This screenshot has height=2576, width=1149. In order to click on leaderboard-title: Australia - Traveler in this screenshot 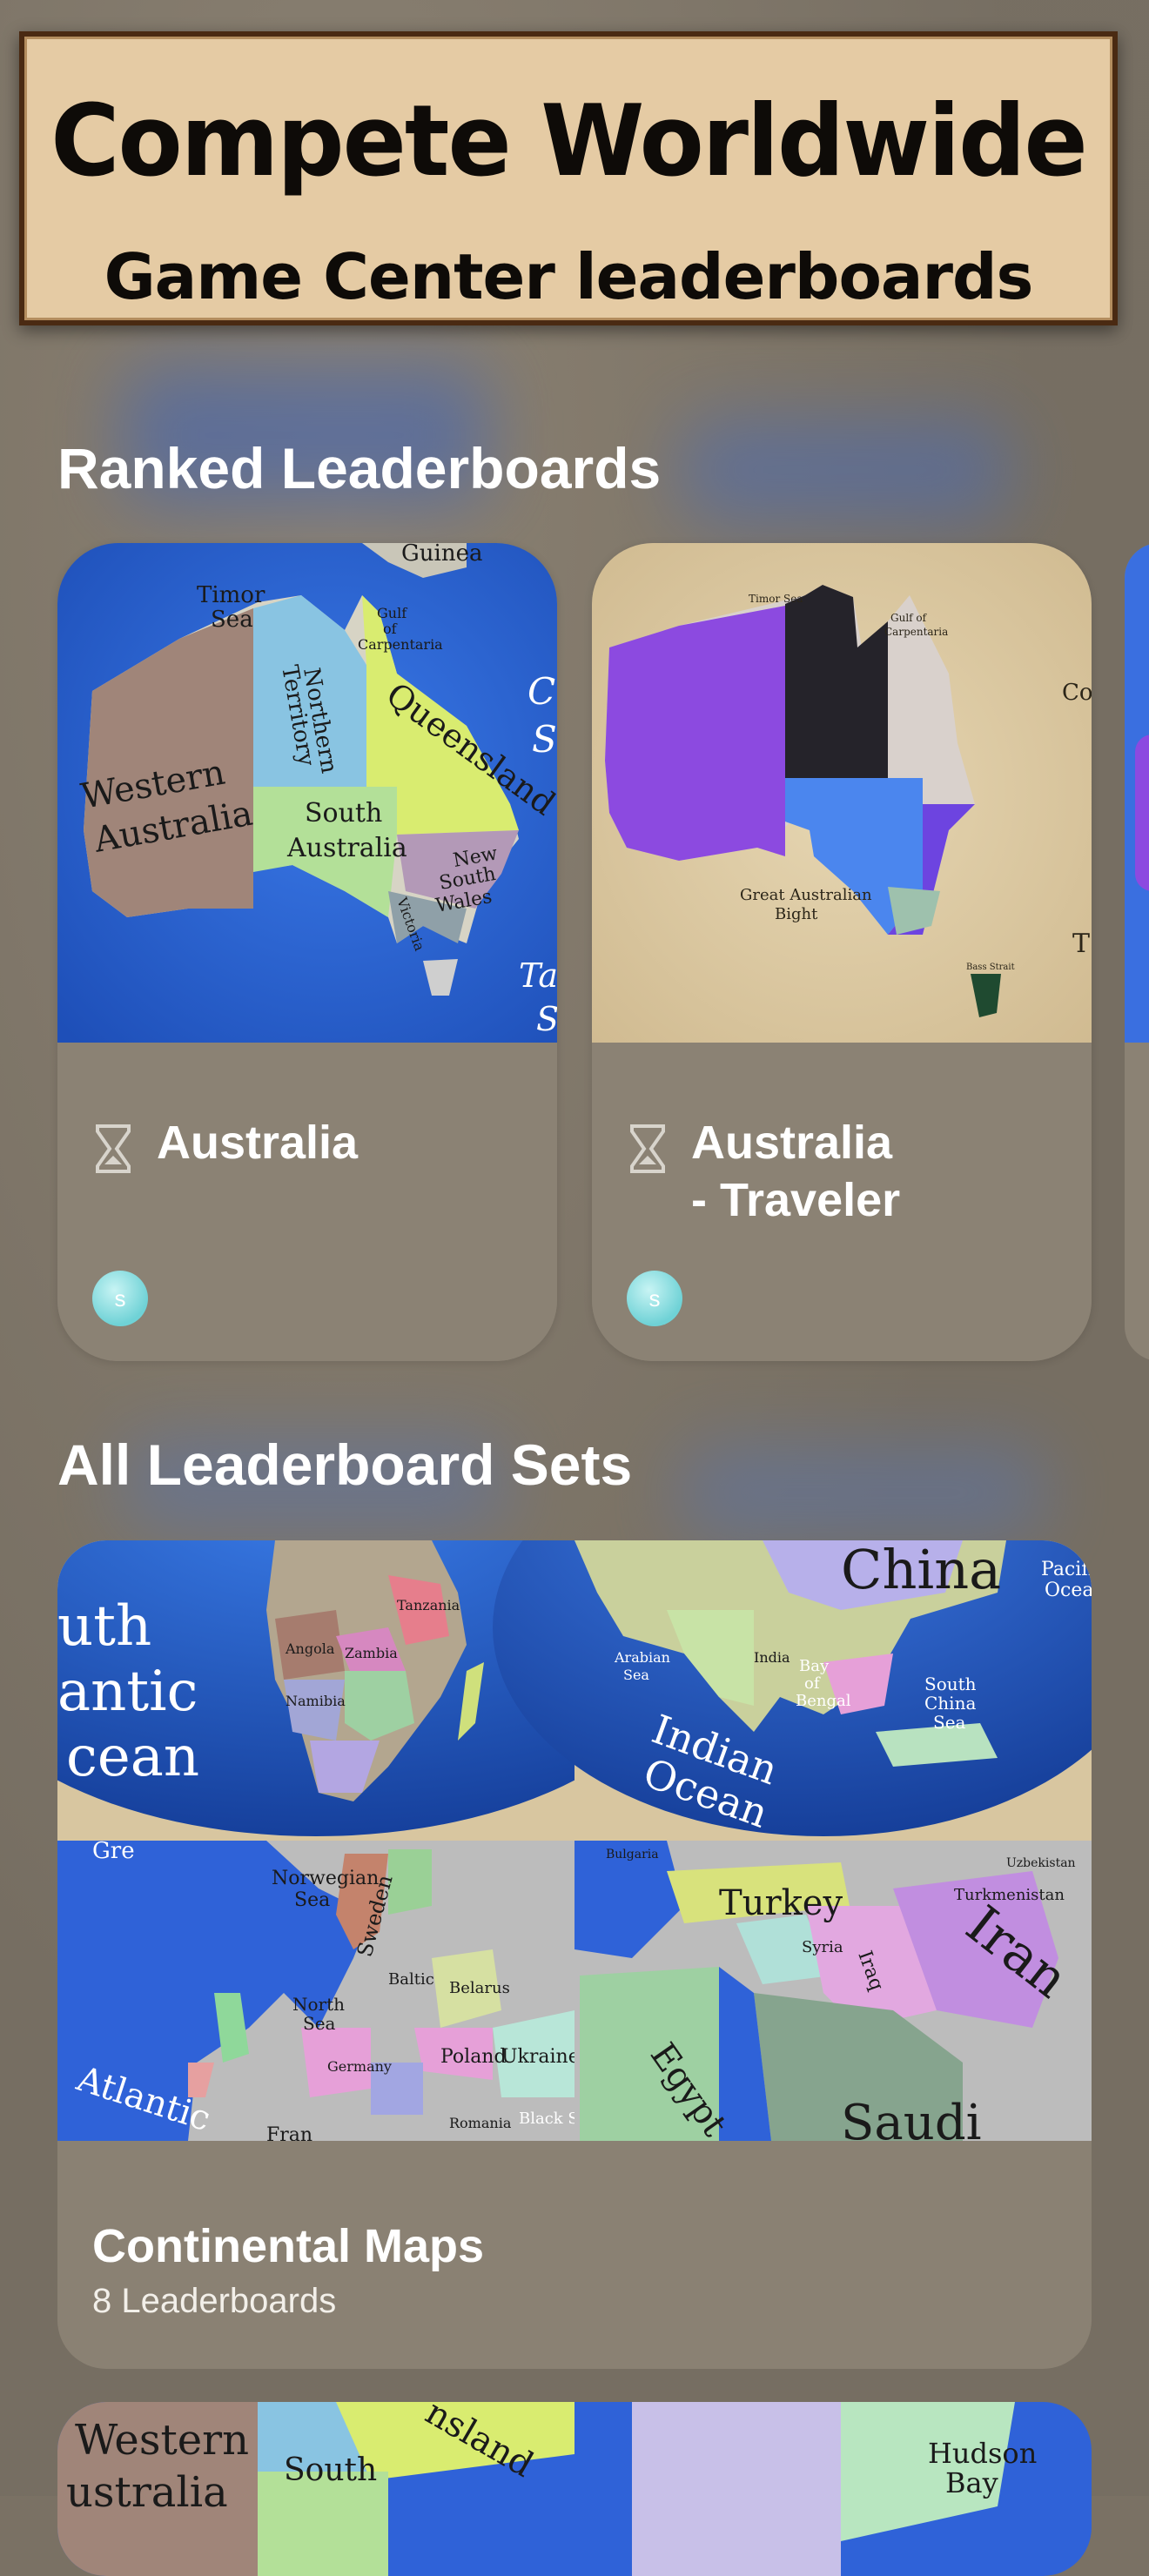, I will do `click(796, 1172)`.